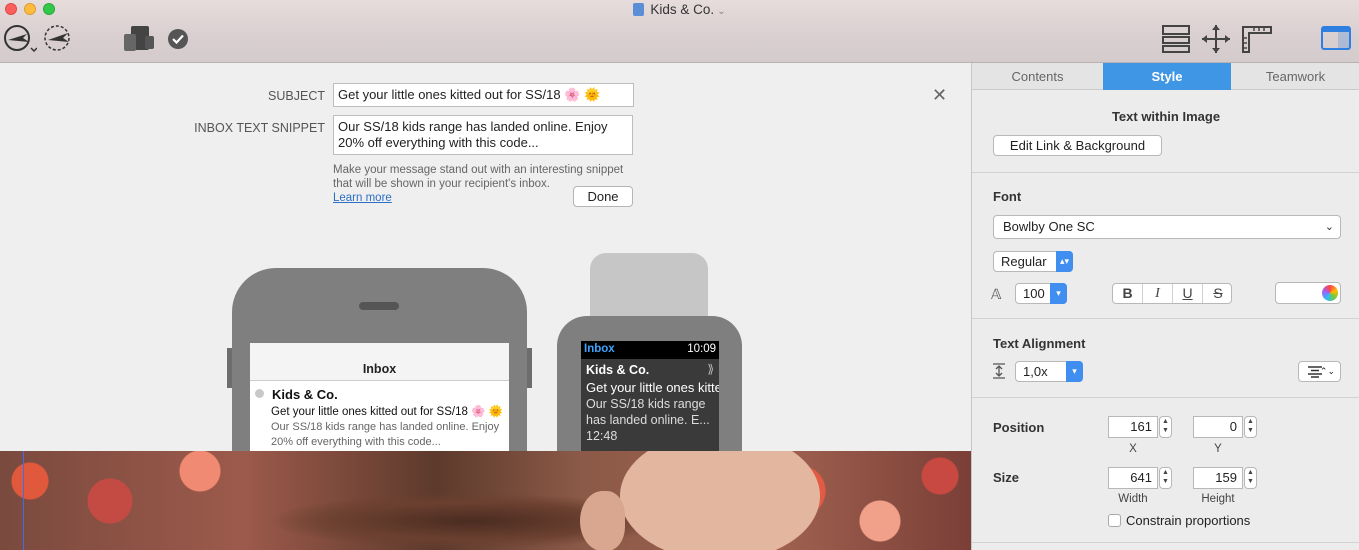  I want to click on position-x-stepper: ▲ ▼, so click(1165, 427).